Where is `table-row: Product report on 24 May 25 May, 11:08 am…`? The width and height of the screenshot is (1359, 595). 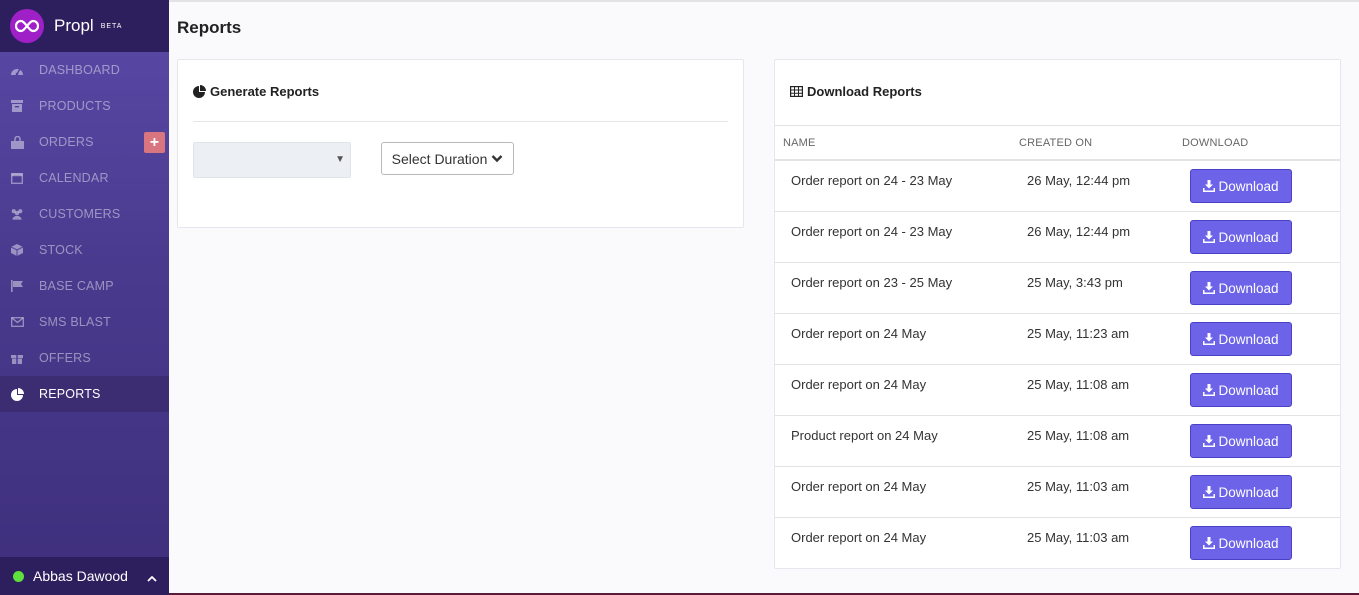
table-row: Product report on 24 May 25 May, 11:08 am… is located at coordinates (1057, 441).